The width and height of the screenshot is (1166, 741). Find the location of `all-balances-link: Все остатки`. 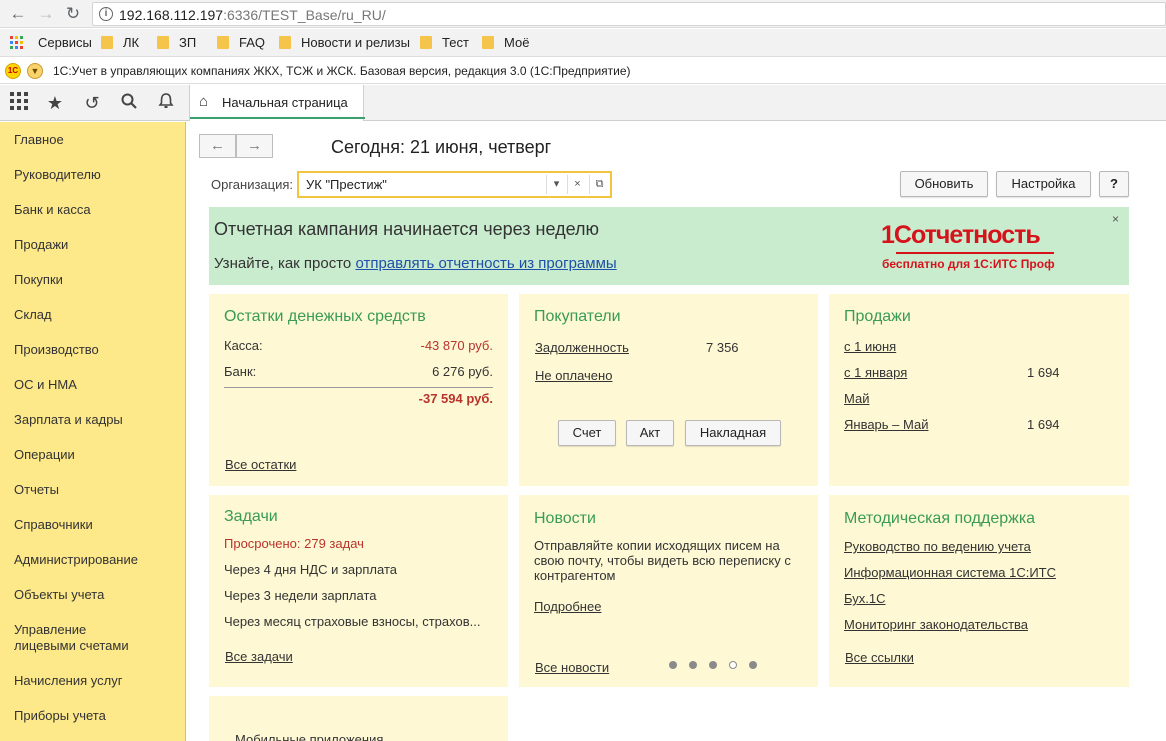

all-balances-link: Все остатки is located at coordinates (260, 464).